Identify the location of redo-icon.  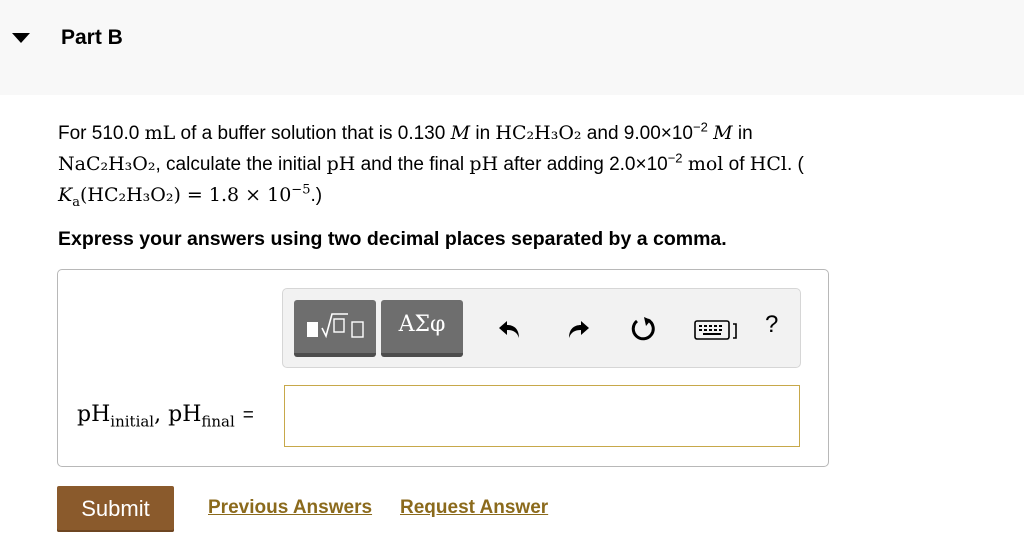
(578, 329).